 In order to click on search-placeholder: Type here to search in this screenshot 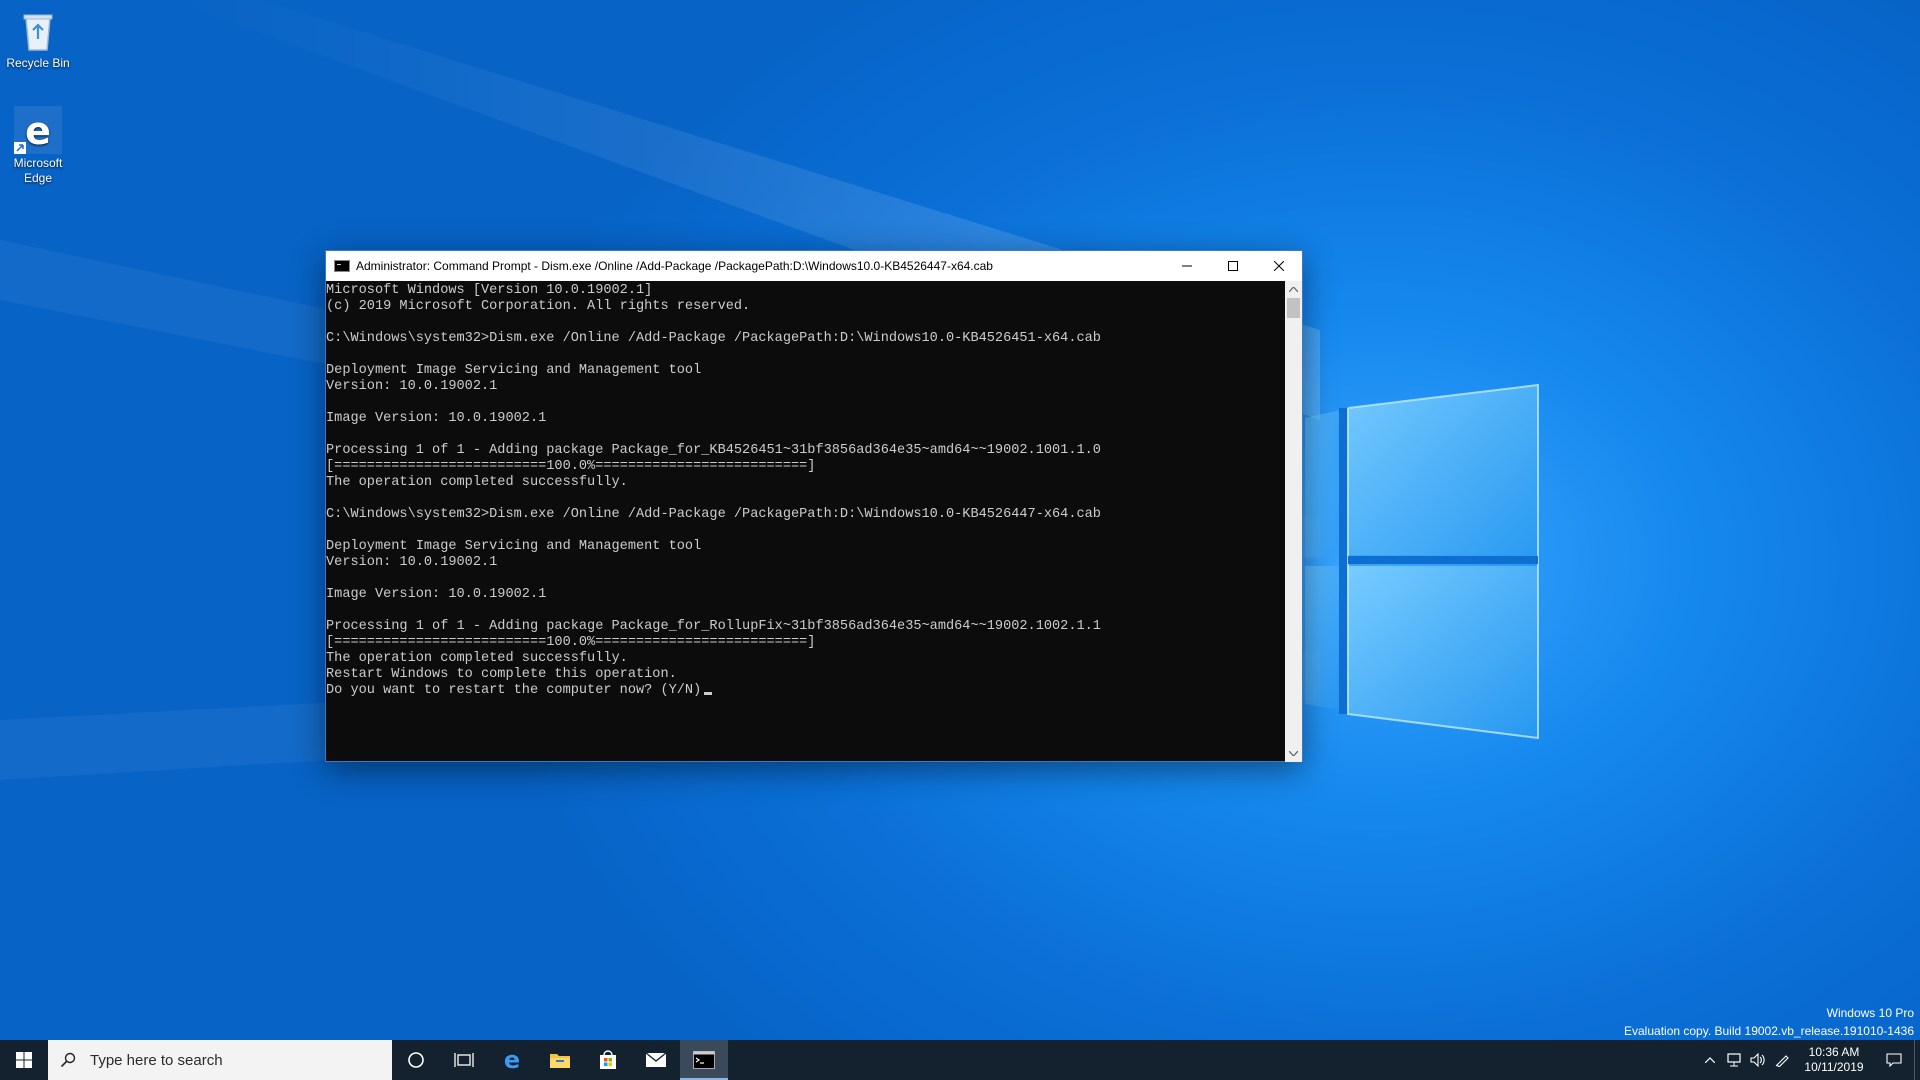, I will do `click(156, 1060)`.